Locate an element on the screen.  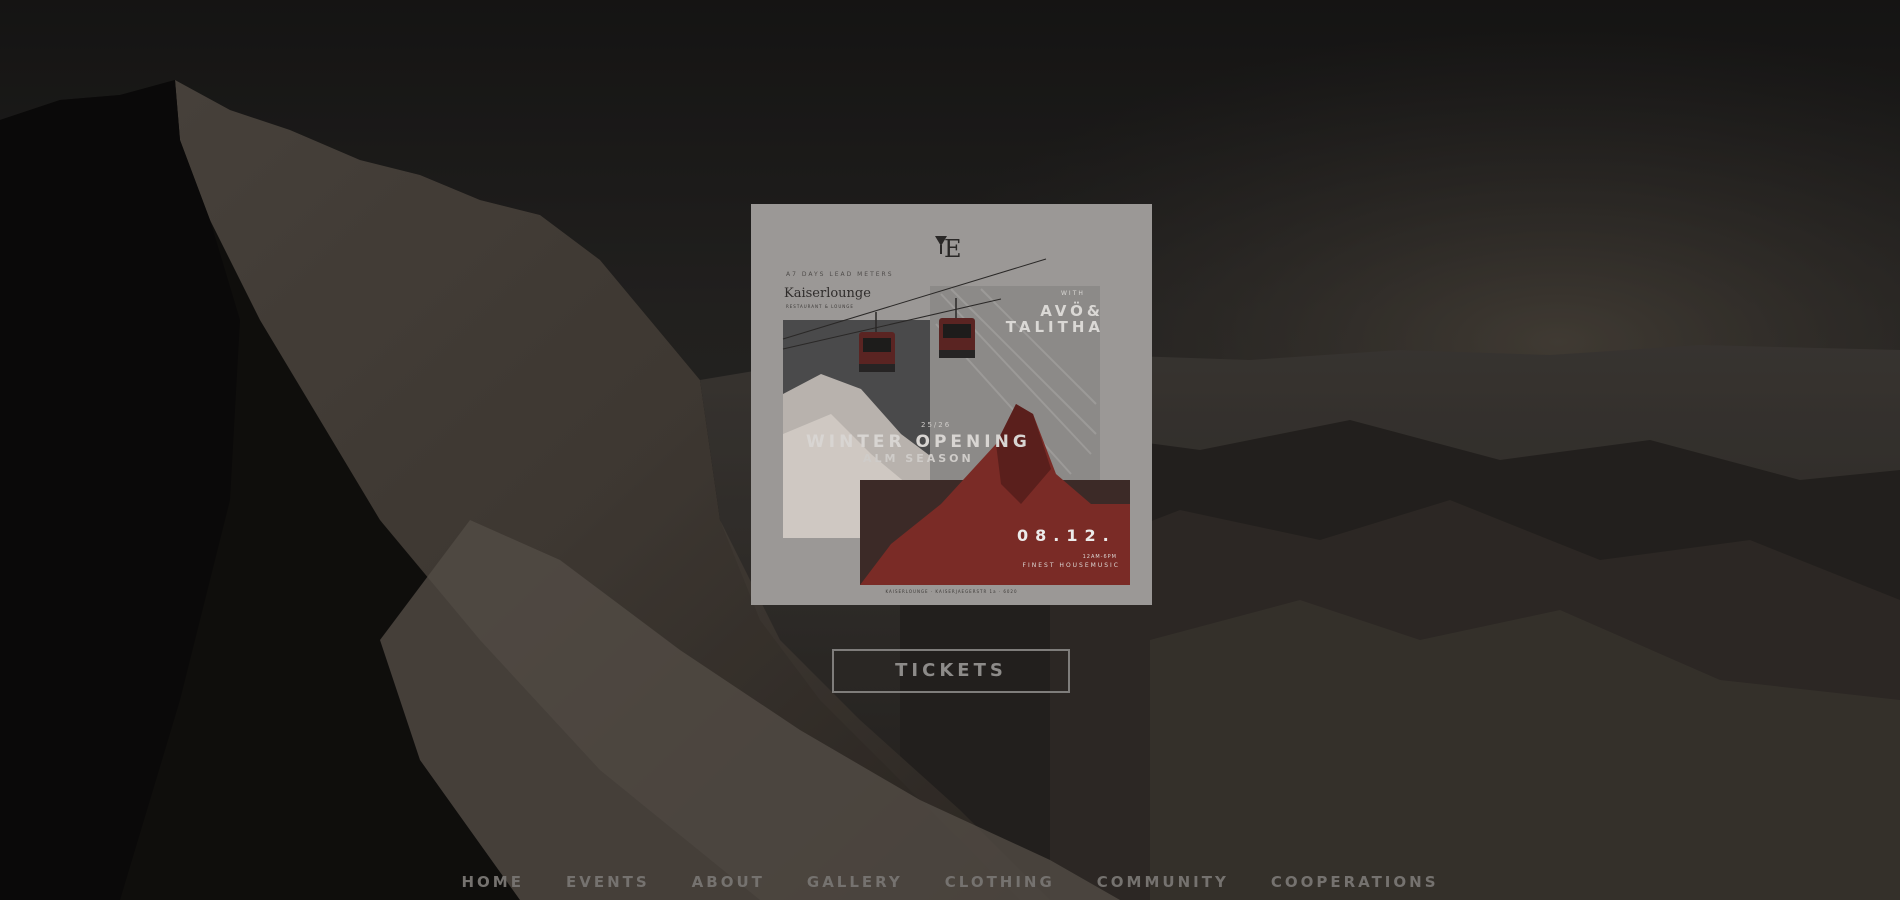
nav-item-community: COMMUNITY is located at coordinates (1163, 882).